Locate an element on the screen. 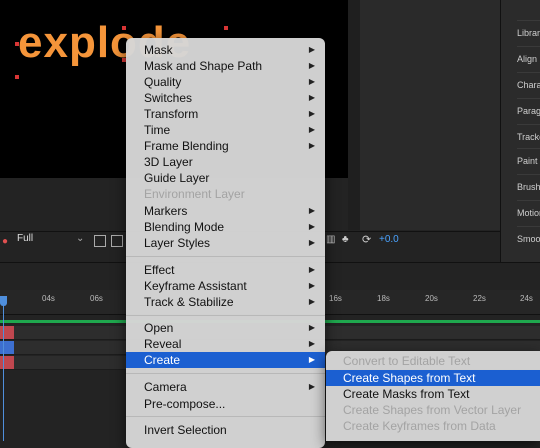  menu-item-camera: Camera ▶ is located at coordinates (225, 387).